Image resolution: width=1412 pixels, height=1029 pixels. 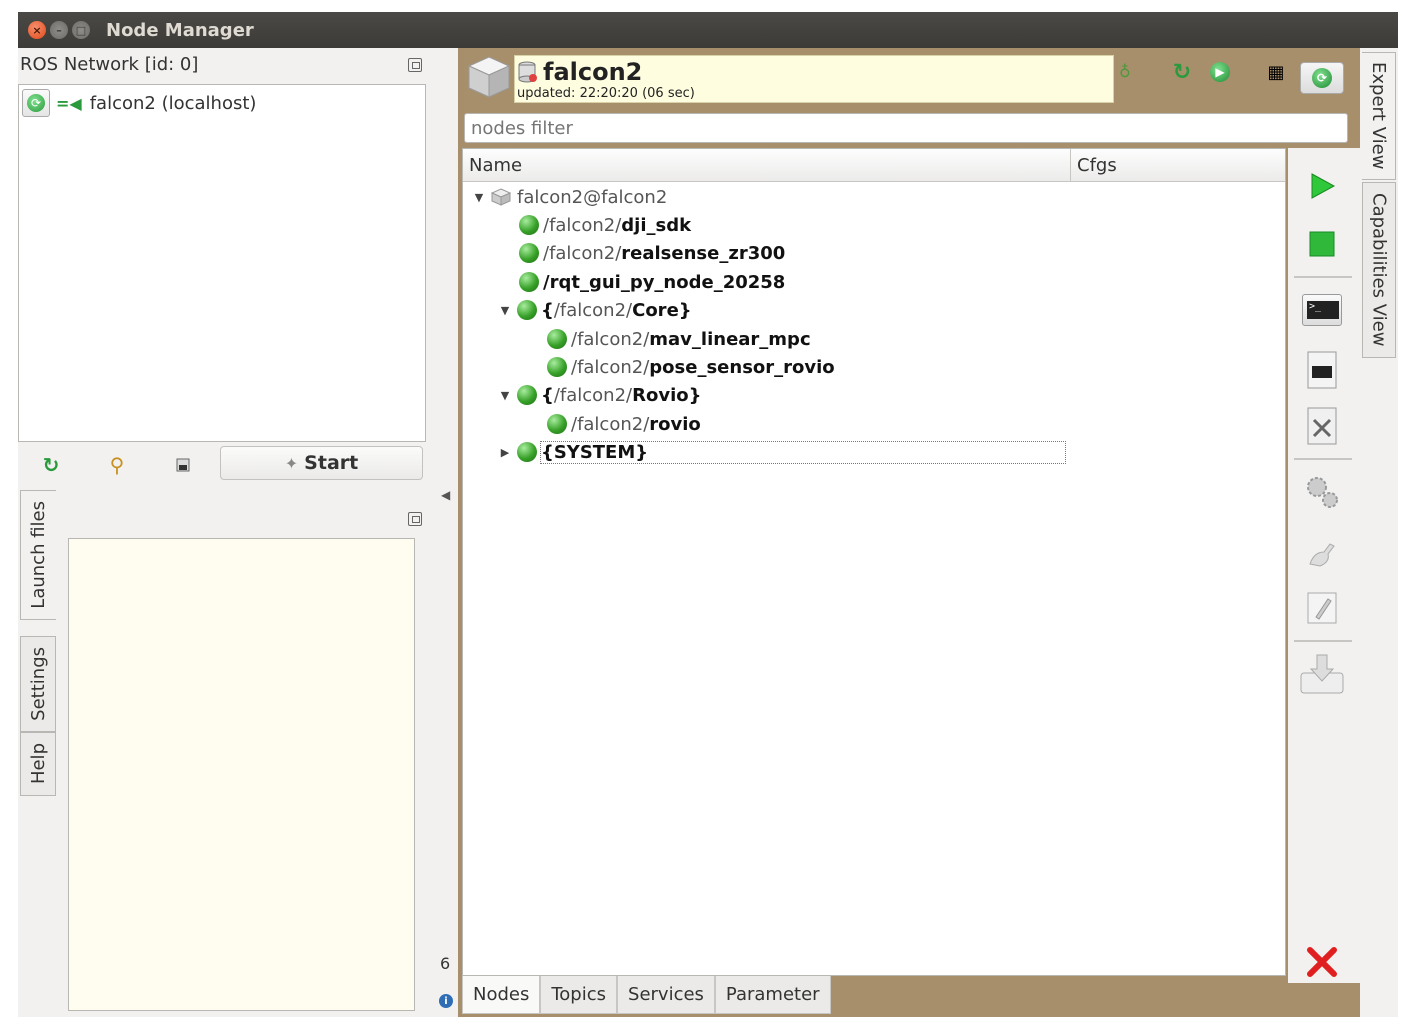 I want to click on tab-topics: Topics, so click(x=579, y=995).